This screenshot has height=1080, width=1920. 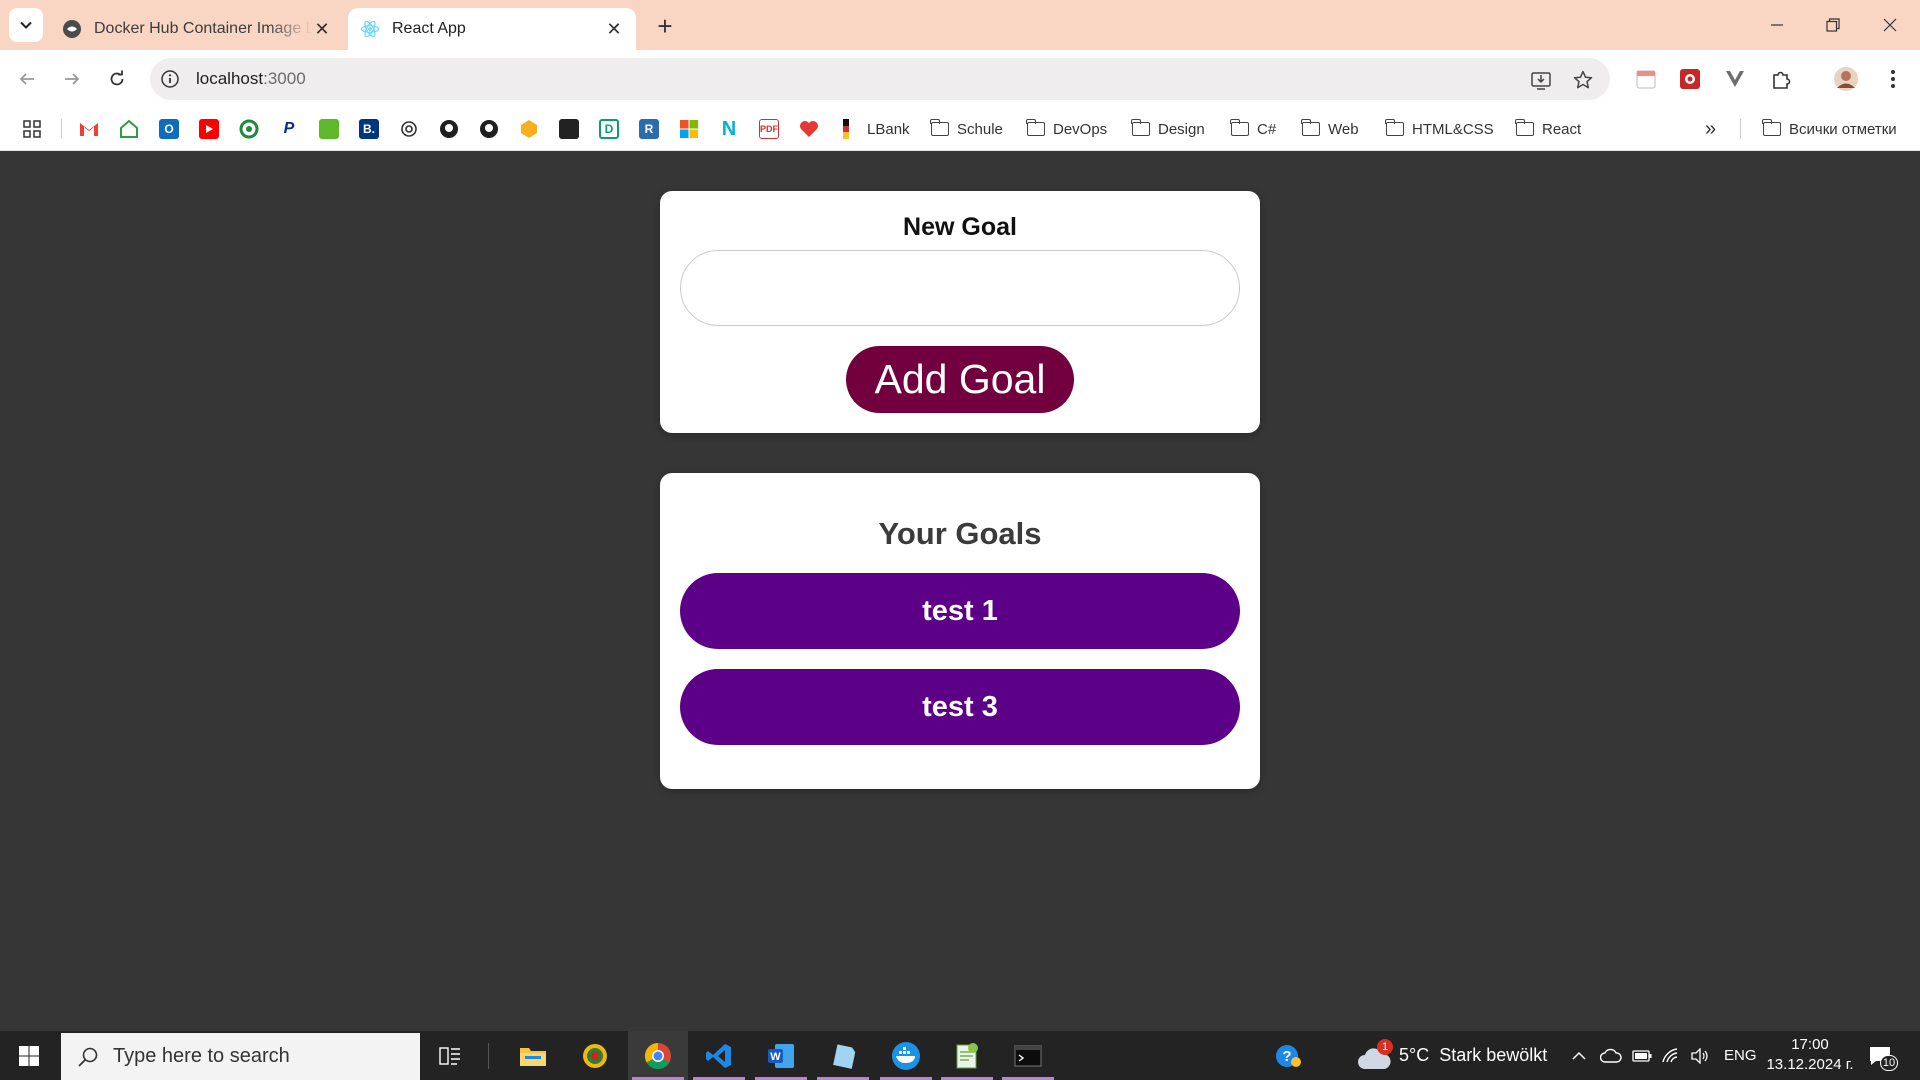 What do you see at coordinates (449, 129) in the screenshot?
I see `github-icon` at bounding box center [449, 129].